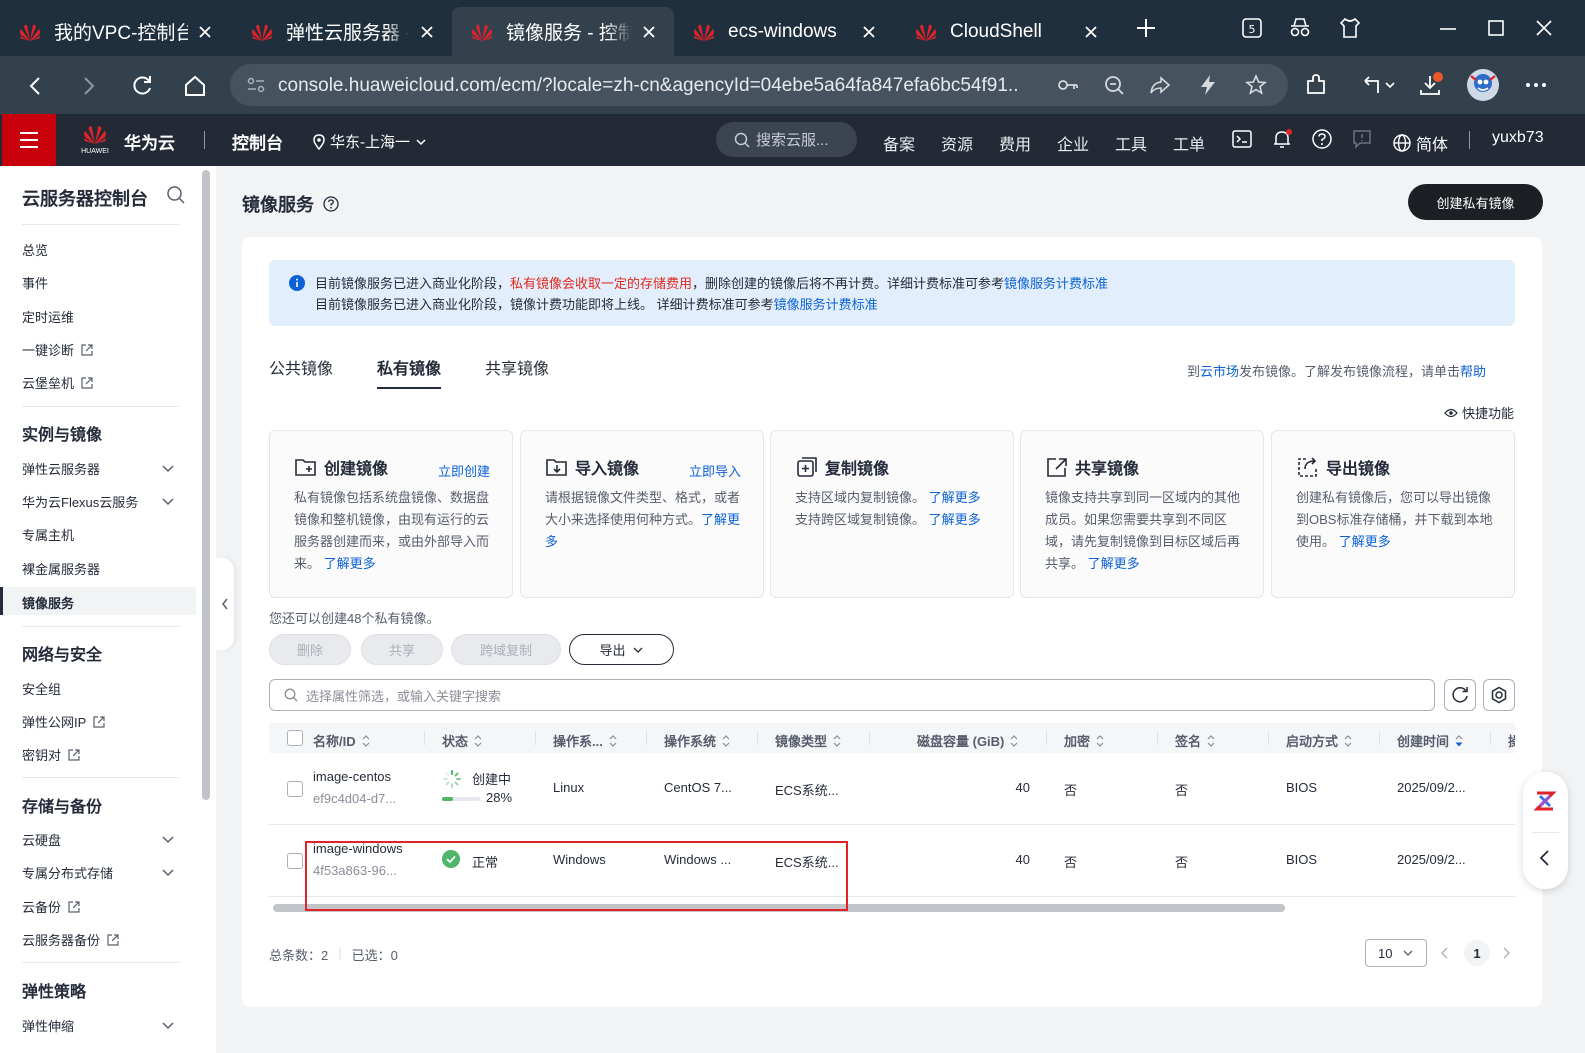 This screenshot has width=1585, height=1053. What do you see at coordinates (852, 695) in the screenshot?
I see `filter-search-input: 选择属性筛选，或输入关键字搜索` at bounding box center [852, 695].